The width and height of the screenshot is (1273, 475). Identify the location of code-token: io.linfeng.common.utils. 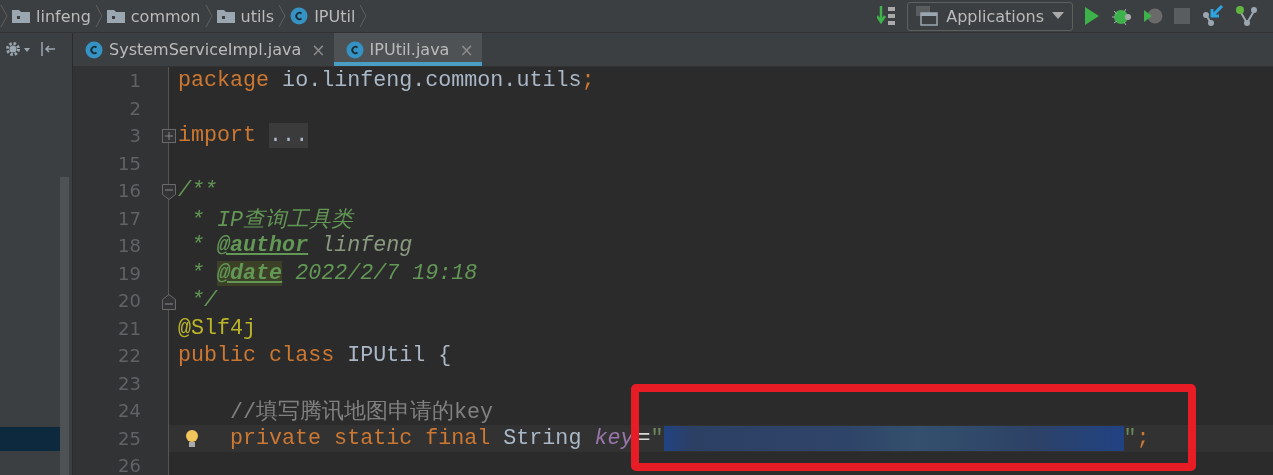
(431, 81).